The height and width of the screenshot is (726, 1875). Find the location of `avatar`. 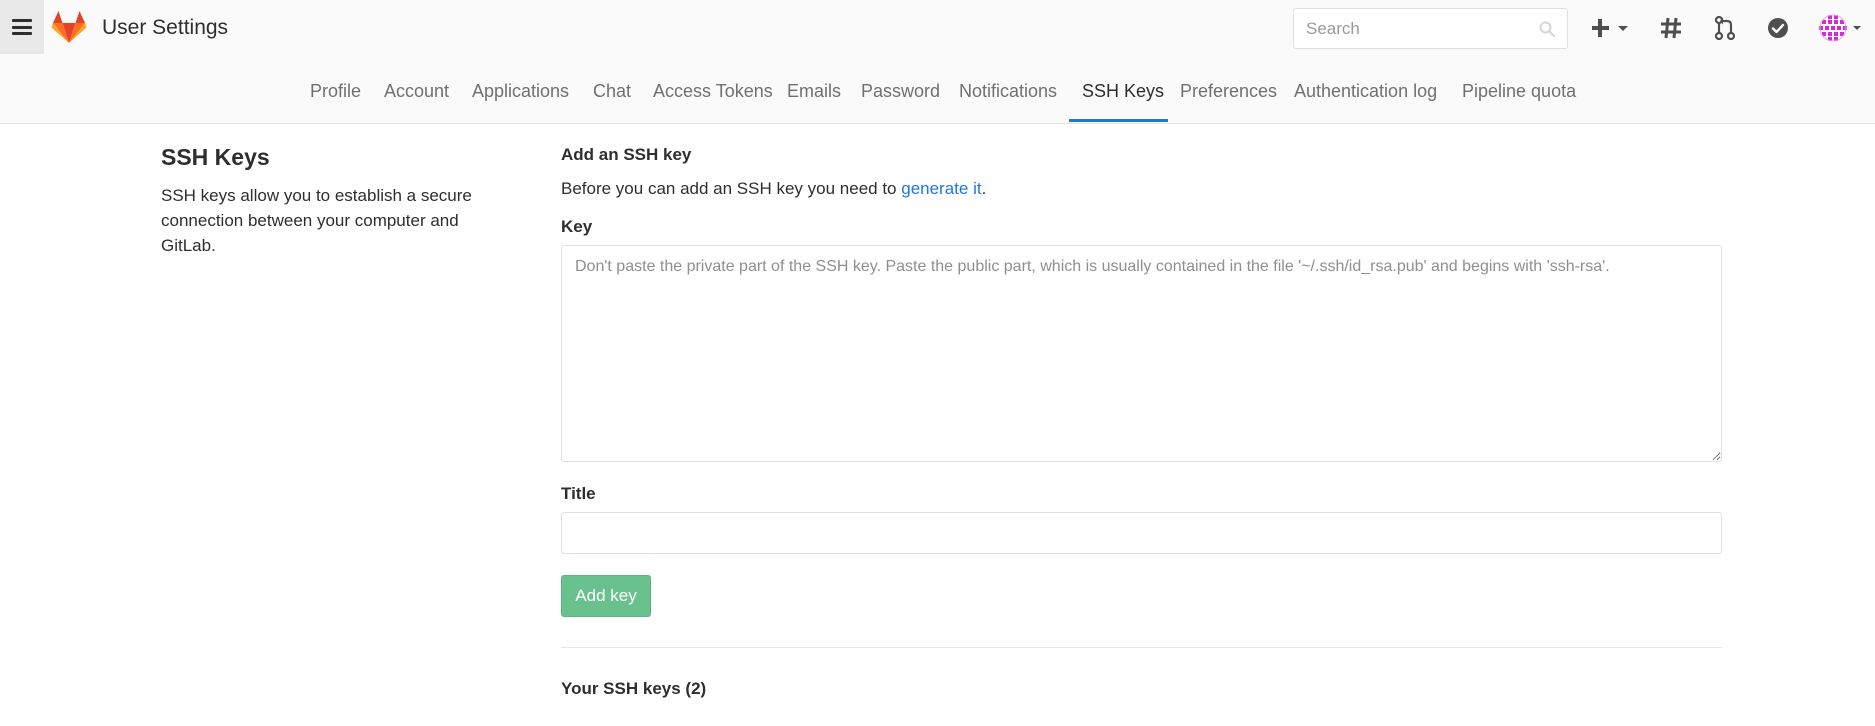

avatar is located at coordinates (1840, 28).